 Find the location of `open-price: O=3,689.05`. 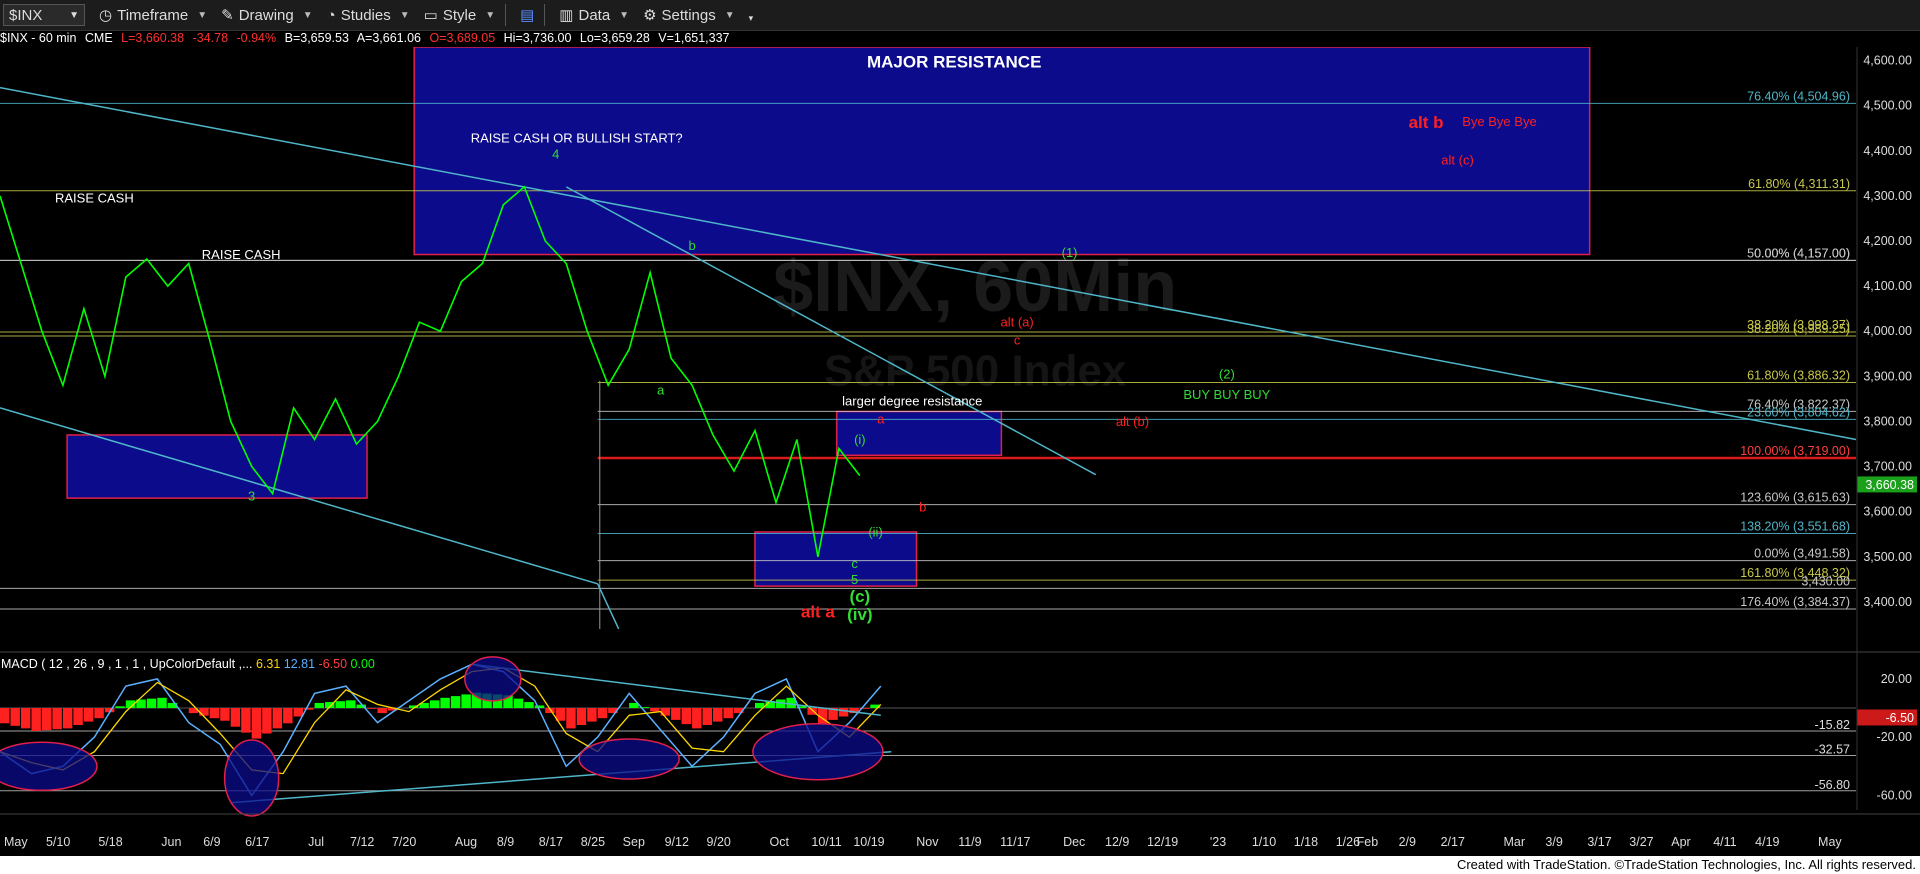

open-price: O=3,689.05 is located at coordinates (462, 38).